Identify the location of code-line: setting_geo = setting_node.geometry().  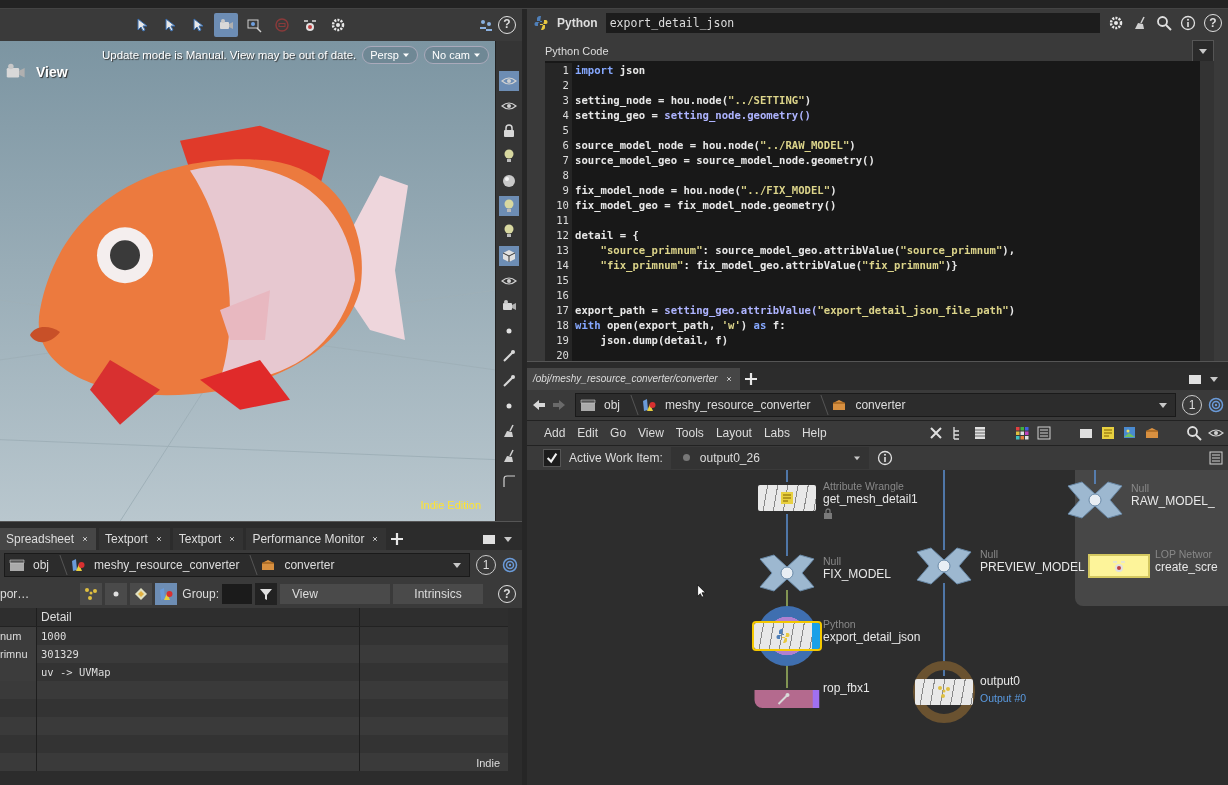
(692, 115).